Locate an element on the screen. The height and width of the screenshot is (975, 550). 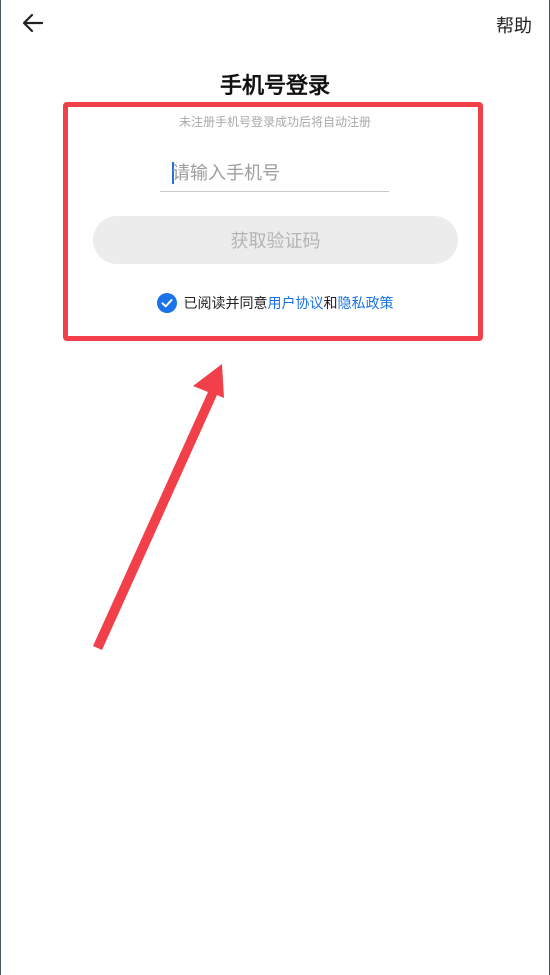
agreement-row: 已阅读并同意 用户协议和隐私政策 is located at coordinates (275, 303).